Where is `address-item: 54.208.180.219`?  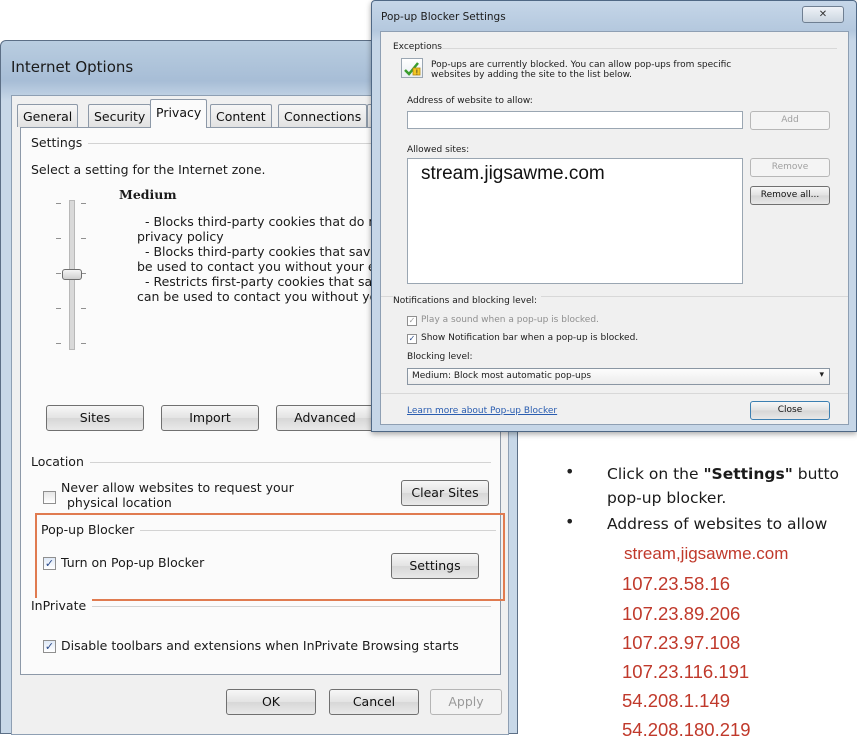
address-item: 54.208.180.219 is located at coordinates (686, 729).